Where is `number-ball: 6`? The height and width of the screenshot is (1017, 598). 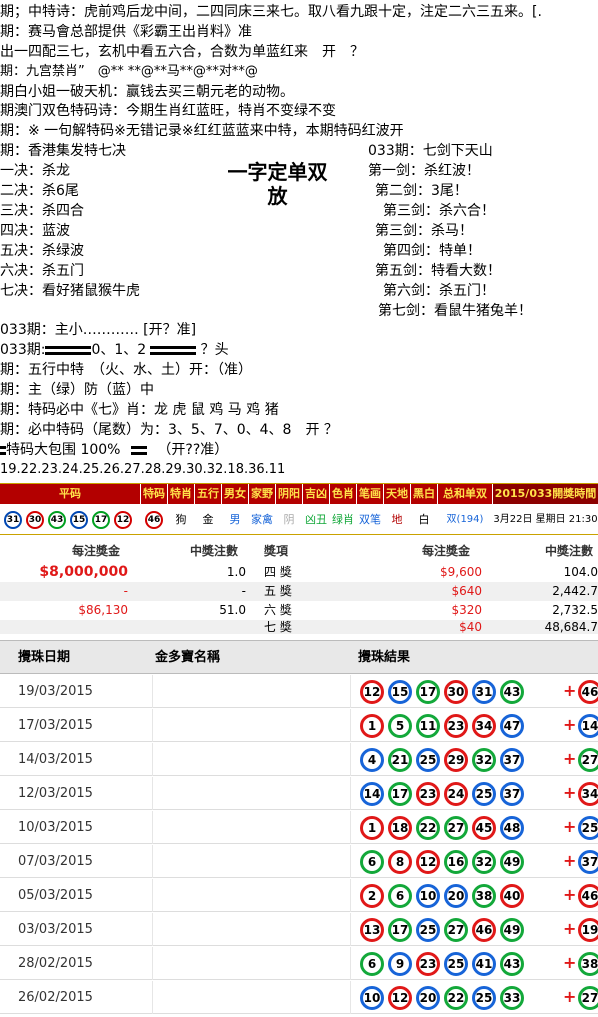
number-ball: 6 is located at coordinates (372, 862).